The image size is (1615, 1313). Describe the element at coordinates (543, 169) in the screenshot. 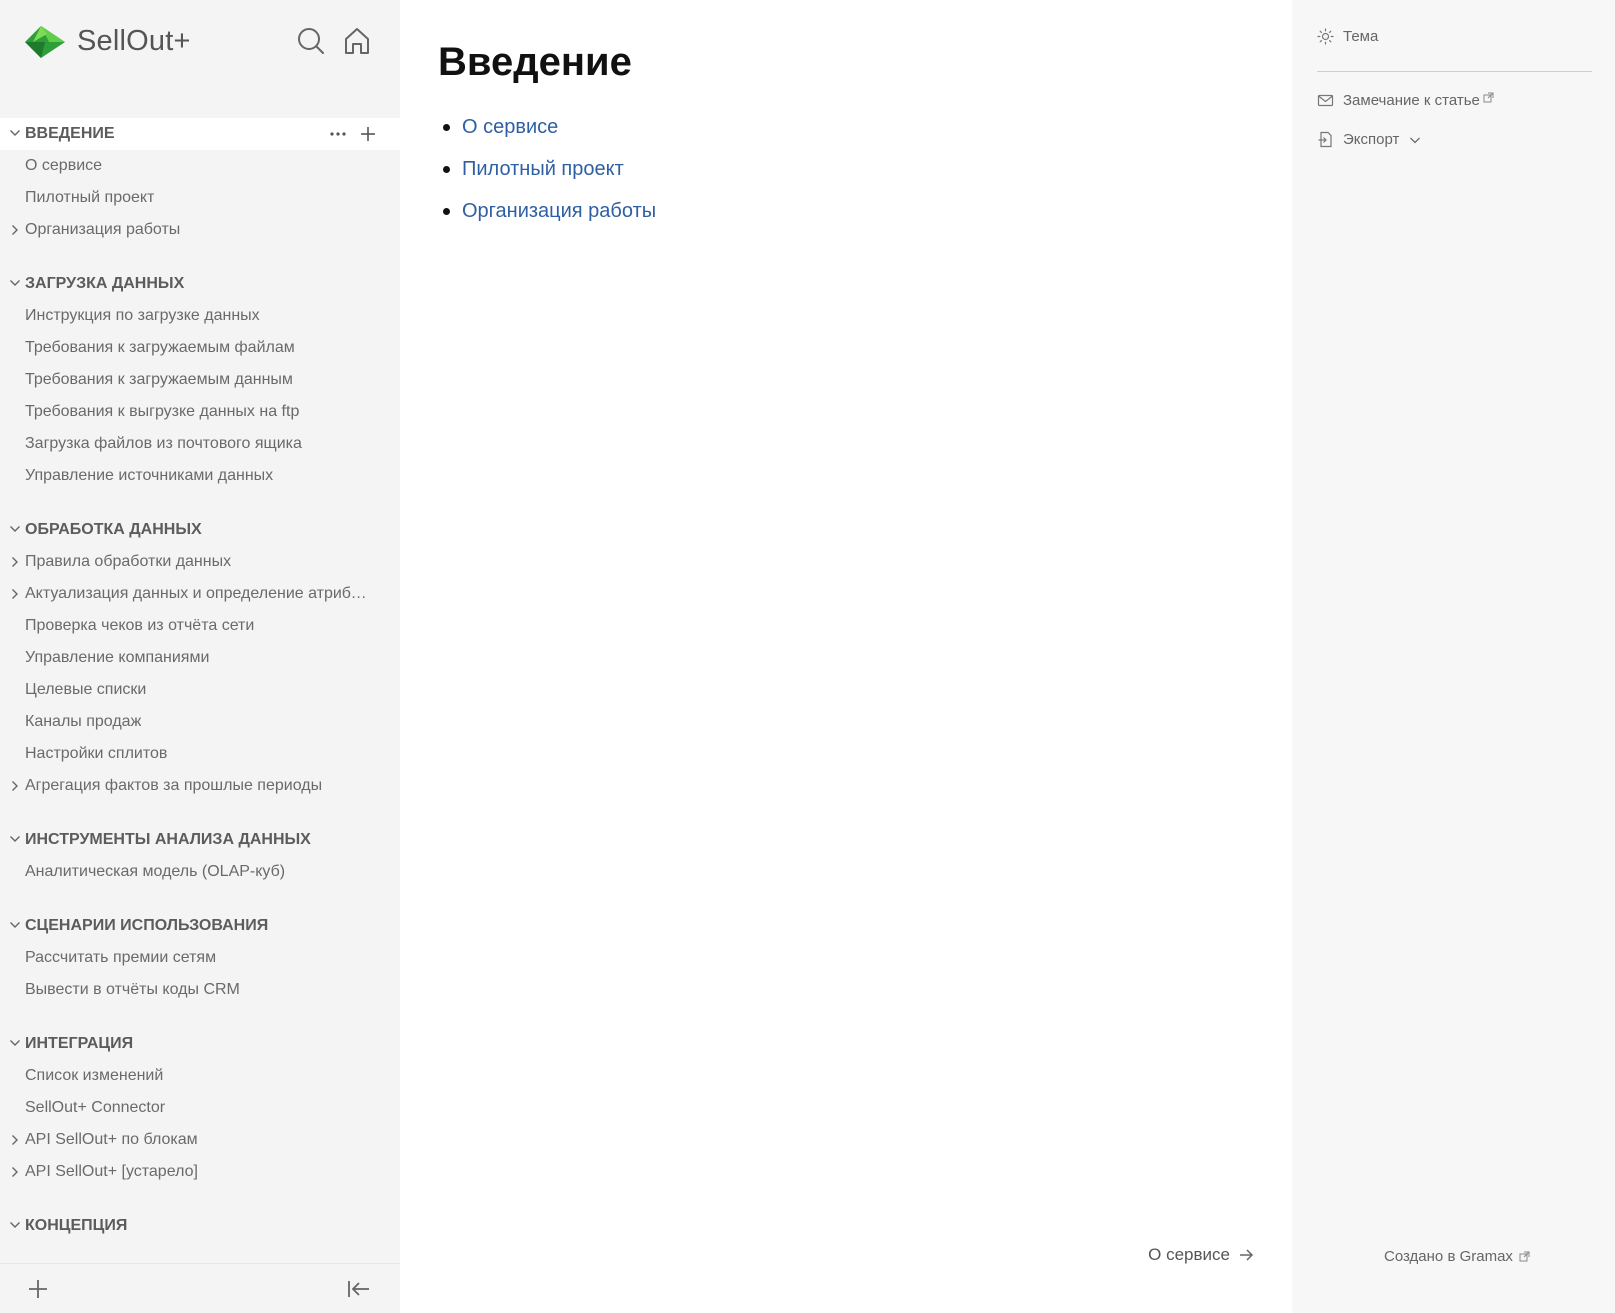

I see `link-pilot-project: Пилотный проект` at that location.